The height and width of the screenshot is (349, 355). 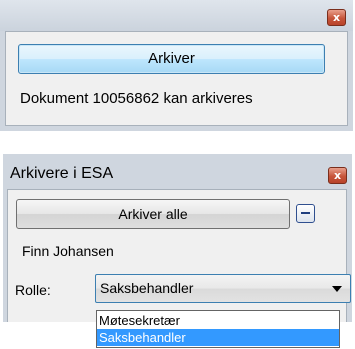 I want to click on archive-all-button: Arkiver alle, so click(x=153, y=214).